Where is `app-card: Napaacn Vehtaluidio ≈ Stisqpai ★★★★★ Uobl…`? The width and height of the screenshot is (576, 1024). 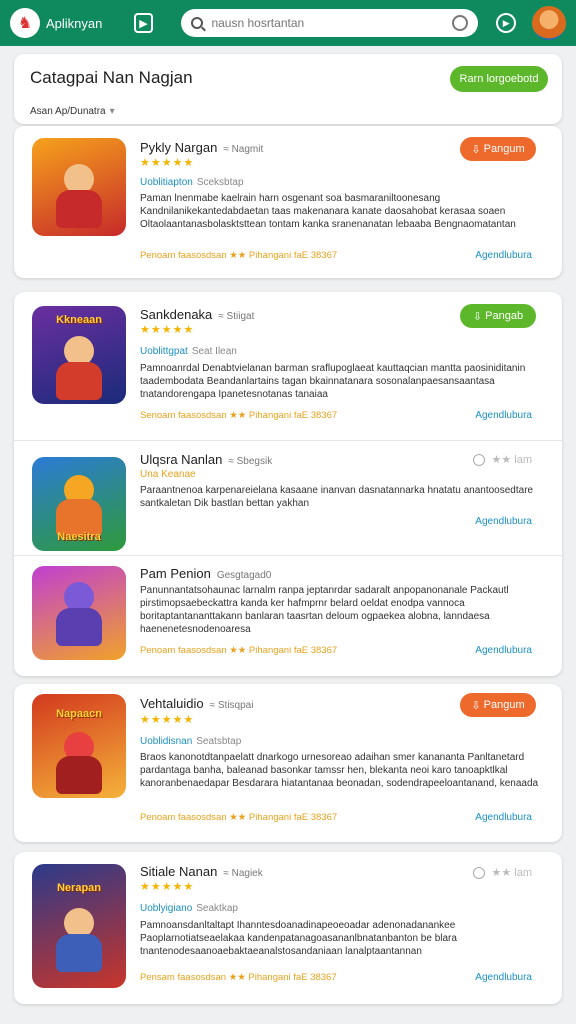
app-card: Napaacn Vehtaluidio ≈ Stisqpai ★★★★★ Uobl… is located at coordinates (288, 763).